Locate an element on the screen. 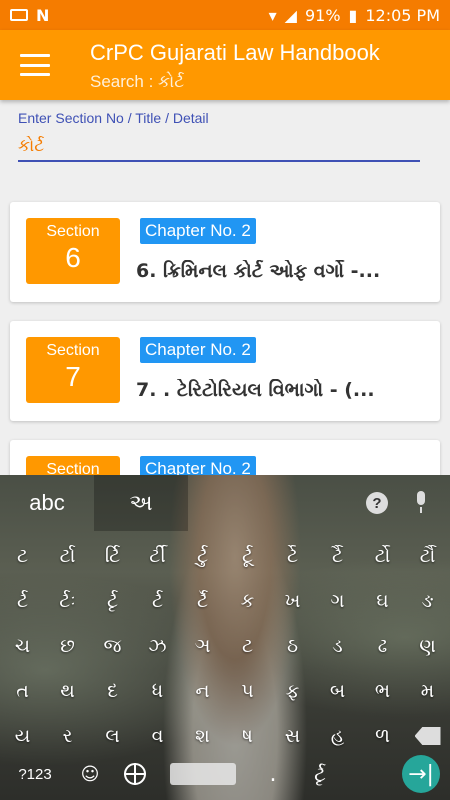  keyboard-key: ર્ટૂ is located at coordinates (247, 556).